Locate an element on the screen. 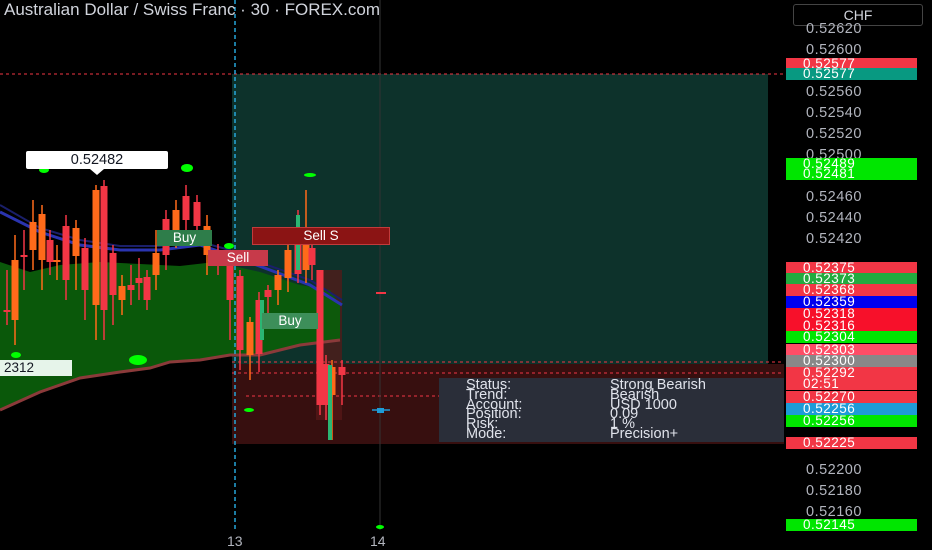 This screenshot has height=550, width=932. price-badge: 0.52577 is located at coordinates (851, 73).